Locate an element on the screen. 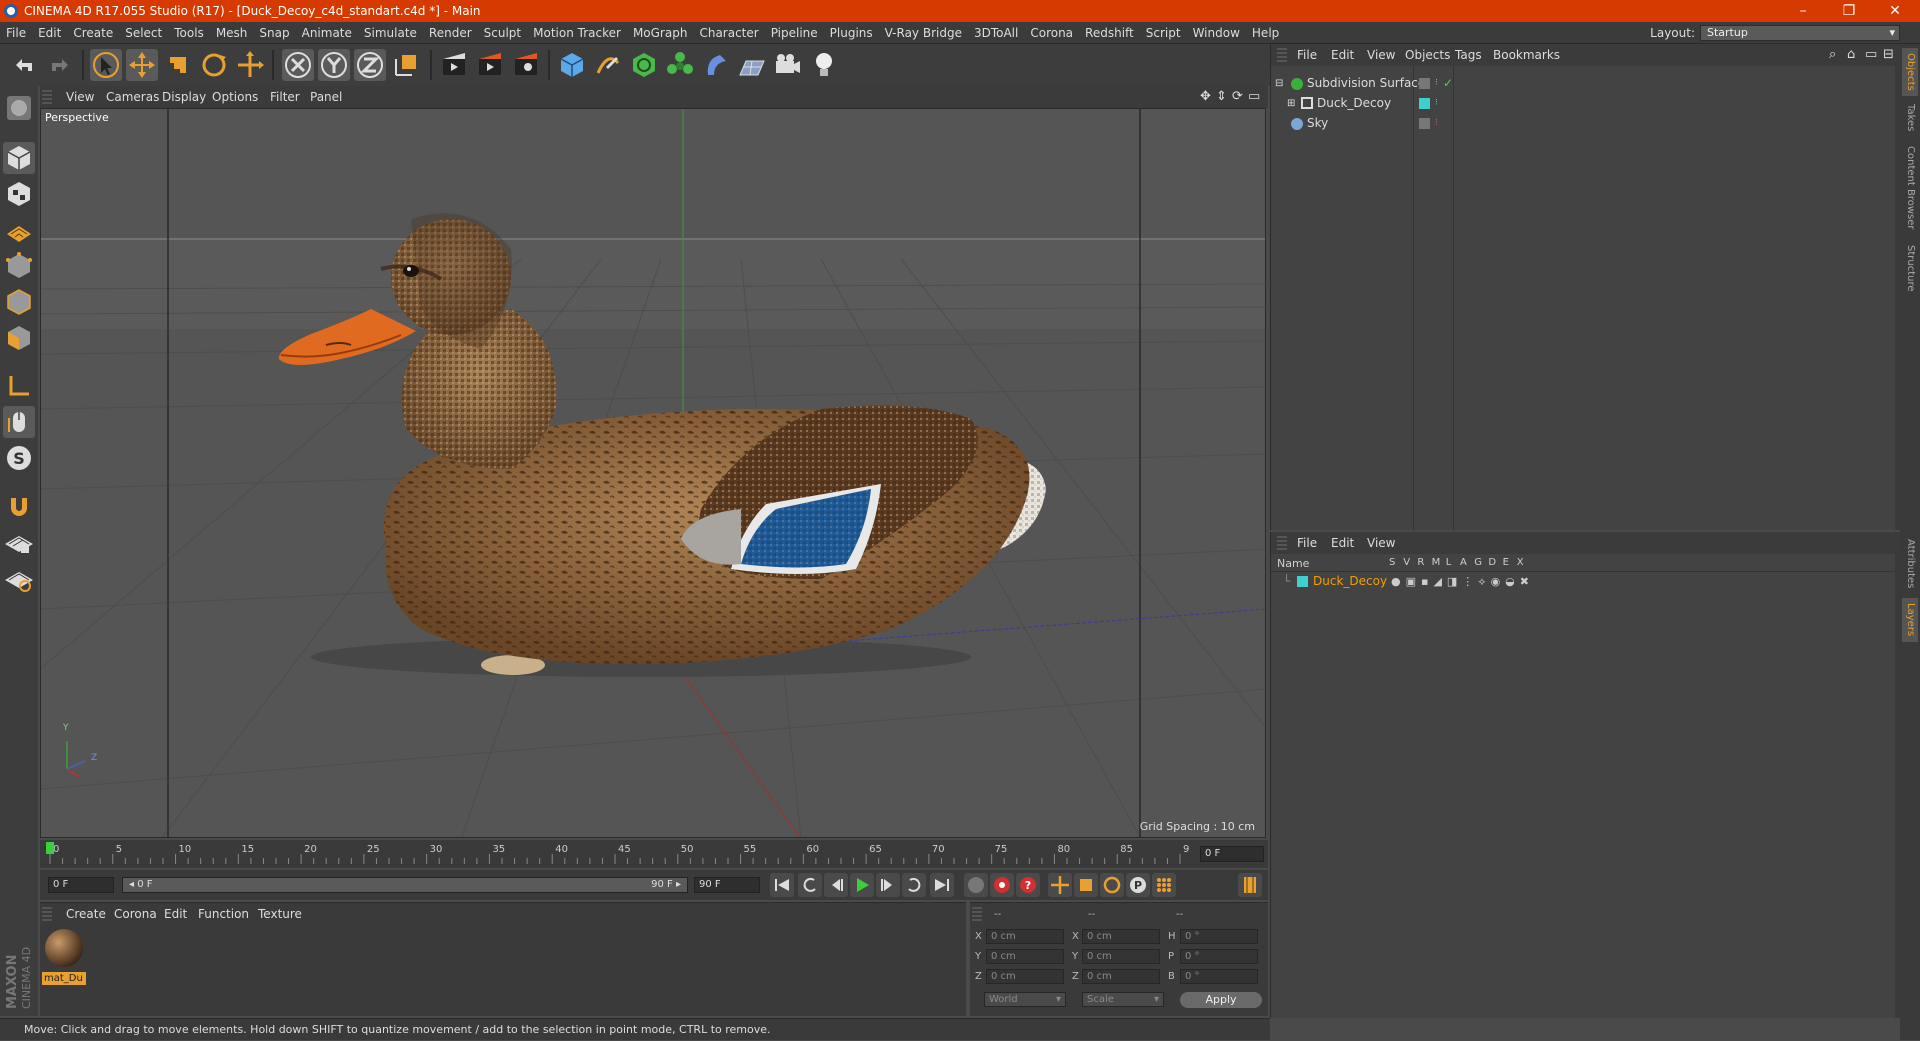  object-menu-objects: Objects is located at coordinates (1427, 55).